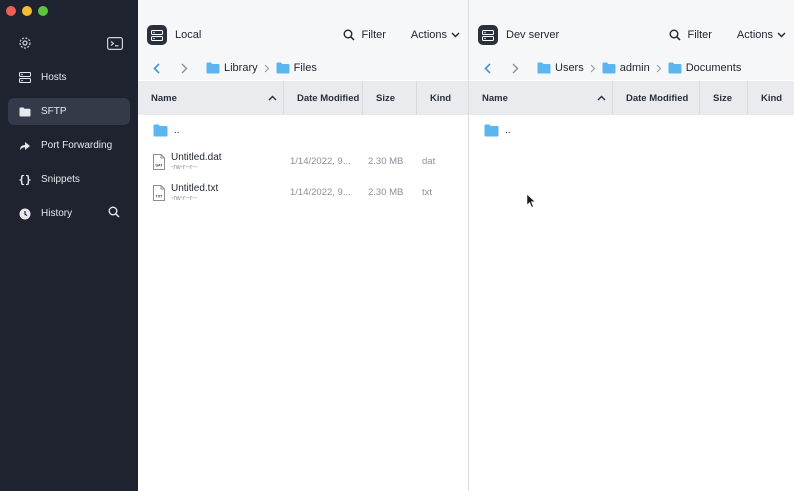 The width and height of the screenshot is (794, 491). I want to click on pane-title: Local, so click(188, 35).